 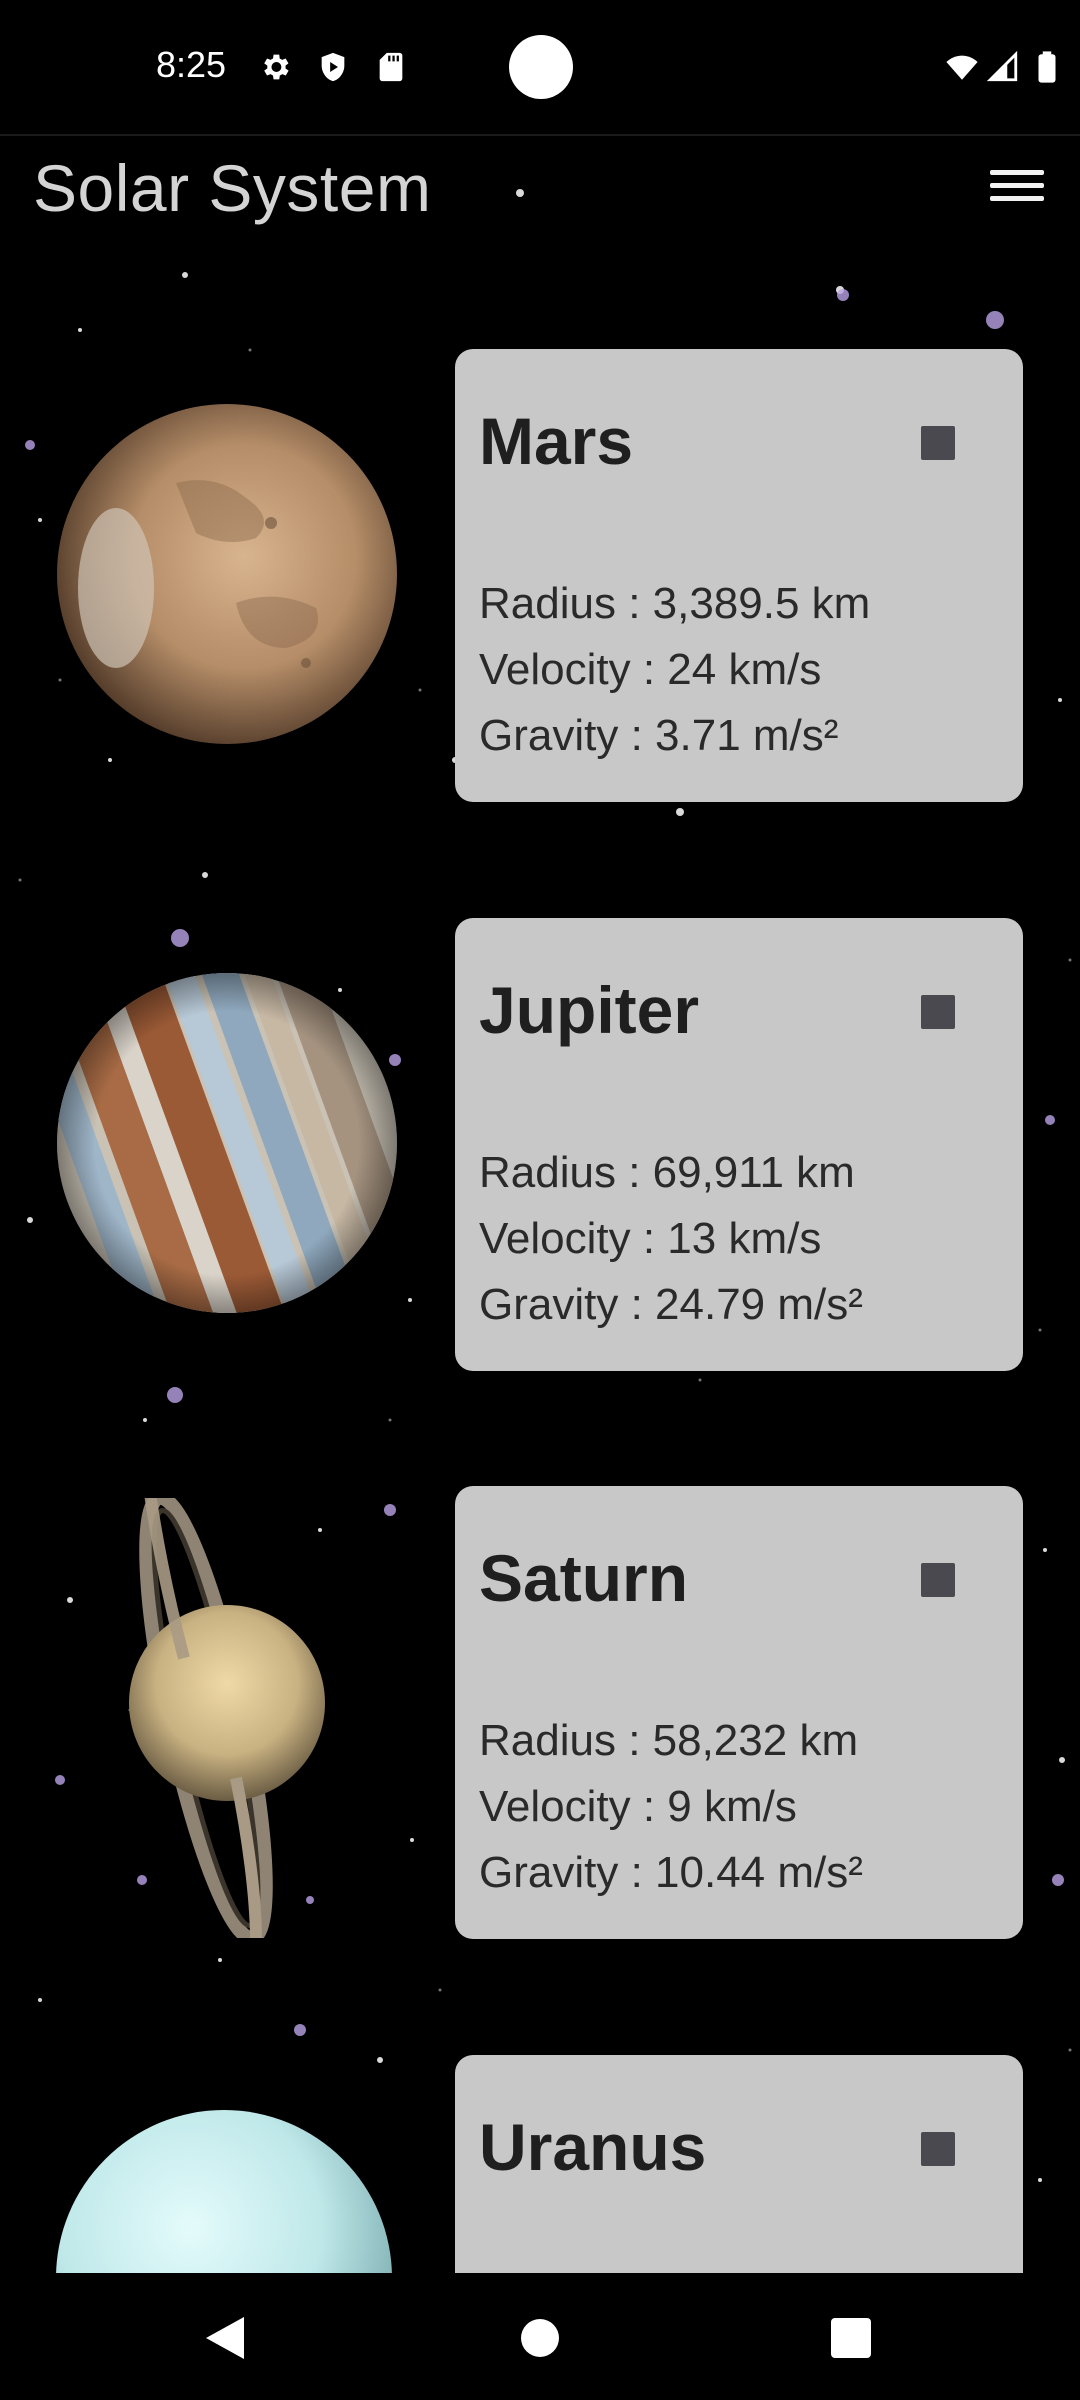 What do you see at coordinates (1047, 67) in the screenshot?
I see `battery-icon` at bounding box center [1047, 67].